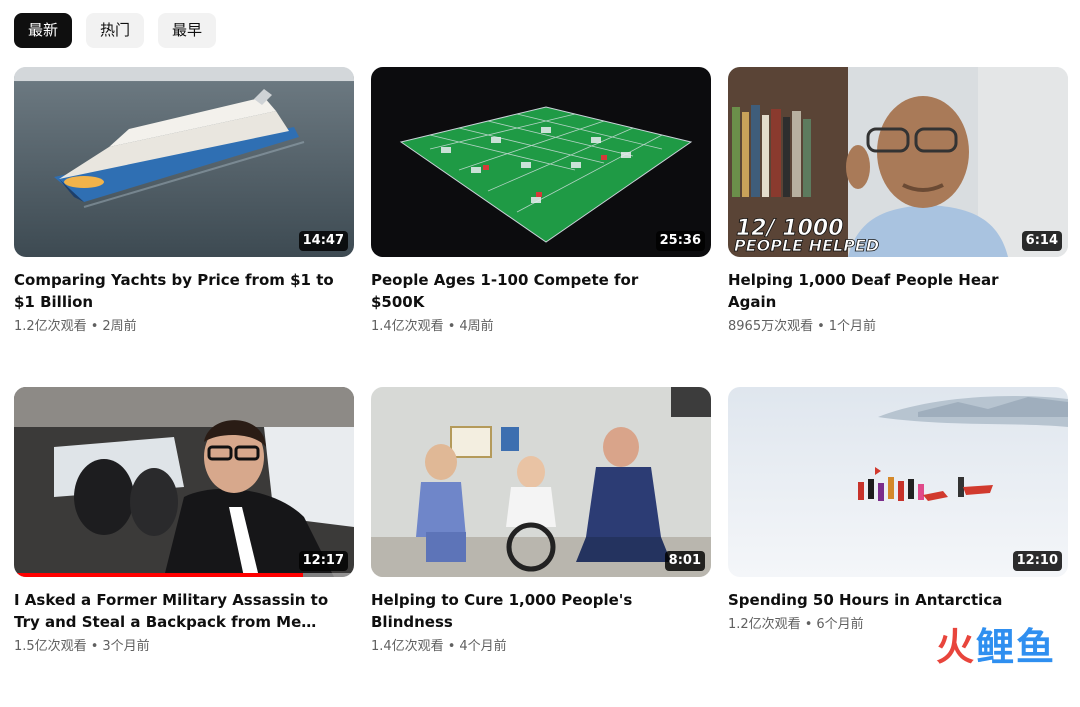 Image resolution: width=1080 pixels, height=707 pixels. Describe the element at coordinates (43, 30) in the screenshot. I see `chip-newest: 最新` at that location.